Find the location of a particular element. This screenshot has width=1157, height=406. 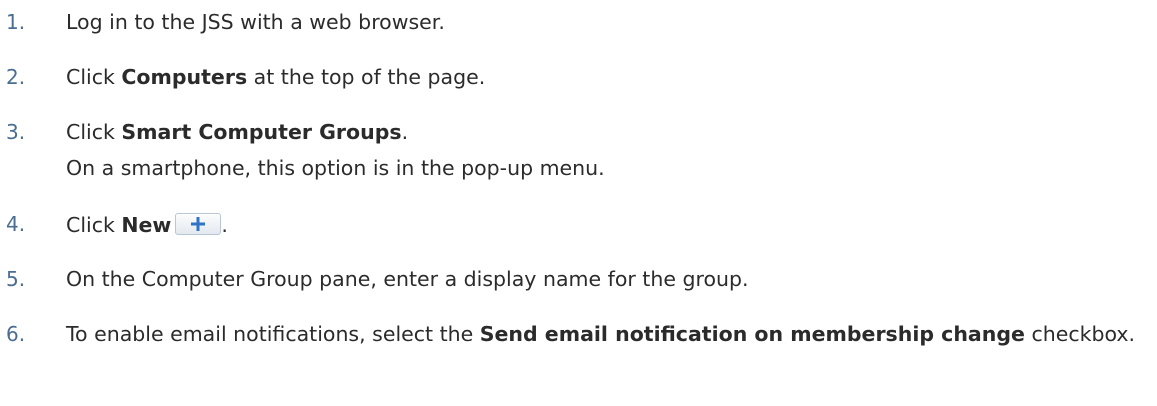

plus-icon is located at coordinates (198, 224).